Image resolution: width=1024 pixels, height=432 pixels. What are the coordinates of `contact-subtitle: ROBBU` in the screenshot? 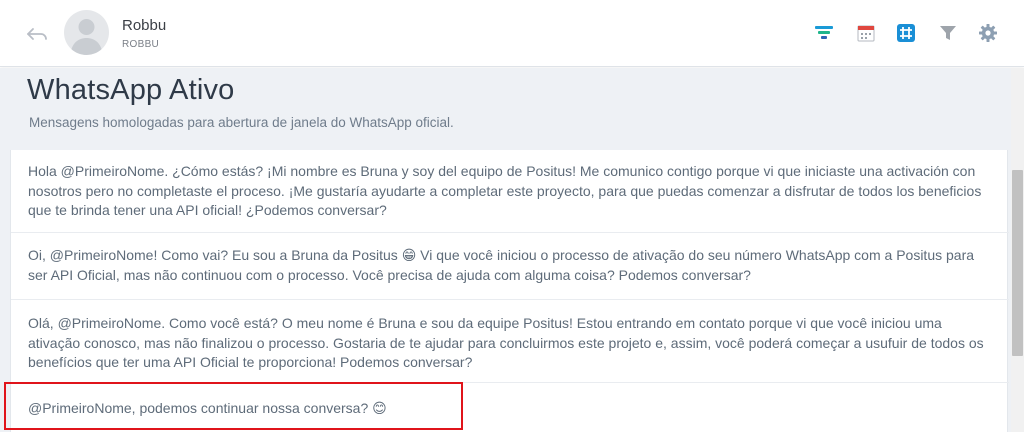 It's located at (141, 44).